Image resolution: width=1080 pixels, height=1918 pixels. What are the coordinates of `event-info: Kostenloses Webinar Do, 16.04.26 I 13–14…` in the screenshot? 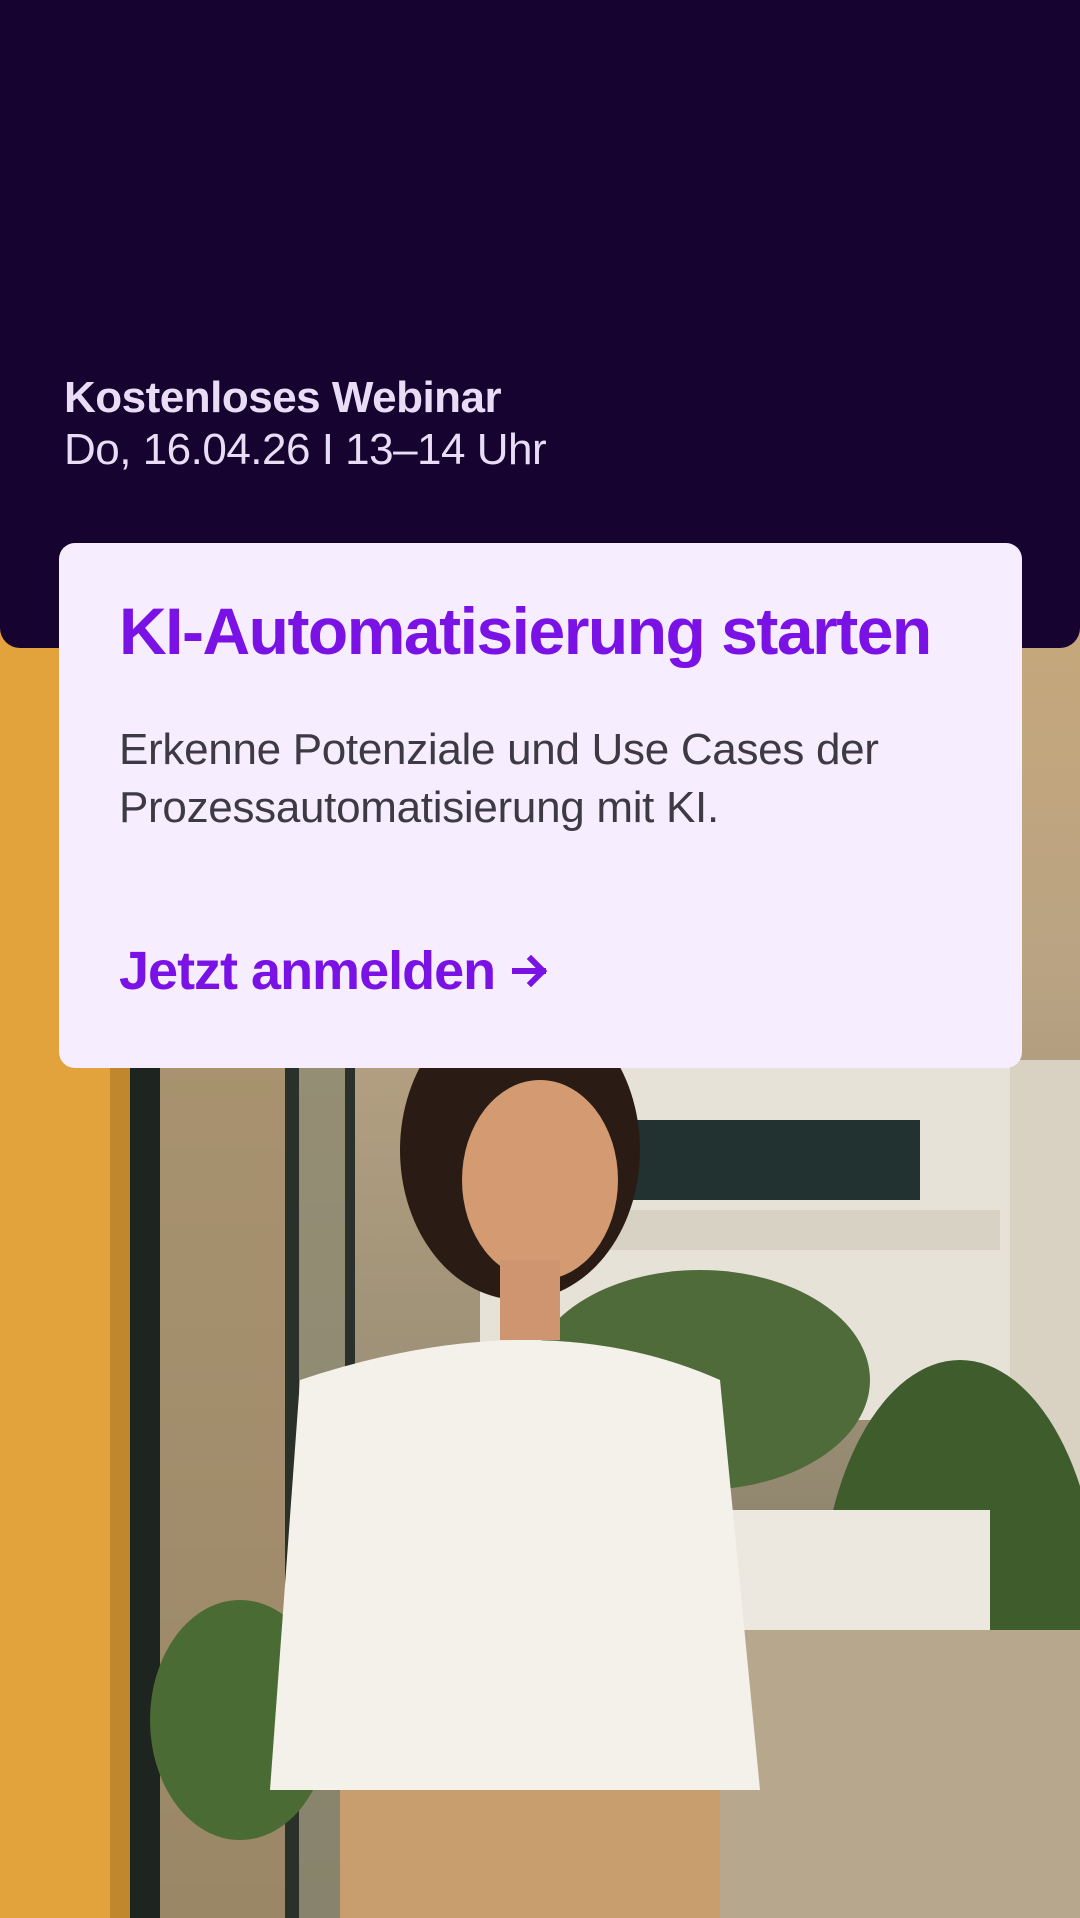 It's located at (305, 424).